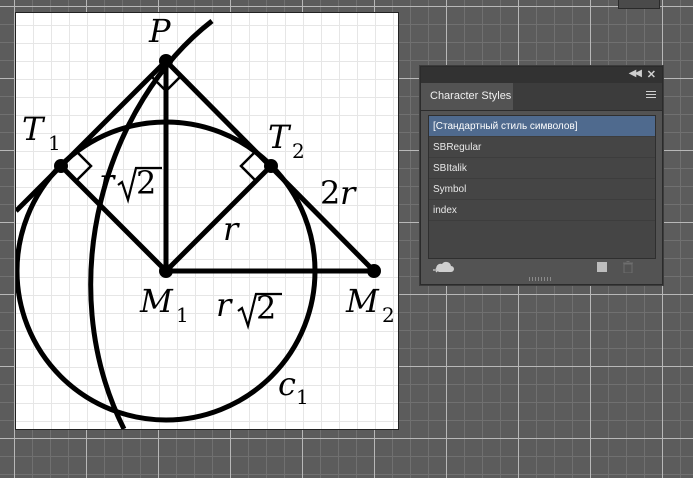  What do you see at coordinates (266, 308) in the screenshot?
I see `label-sqrt2-lower: 2` at bounding box center [266, 308].